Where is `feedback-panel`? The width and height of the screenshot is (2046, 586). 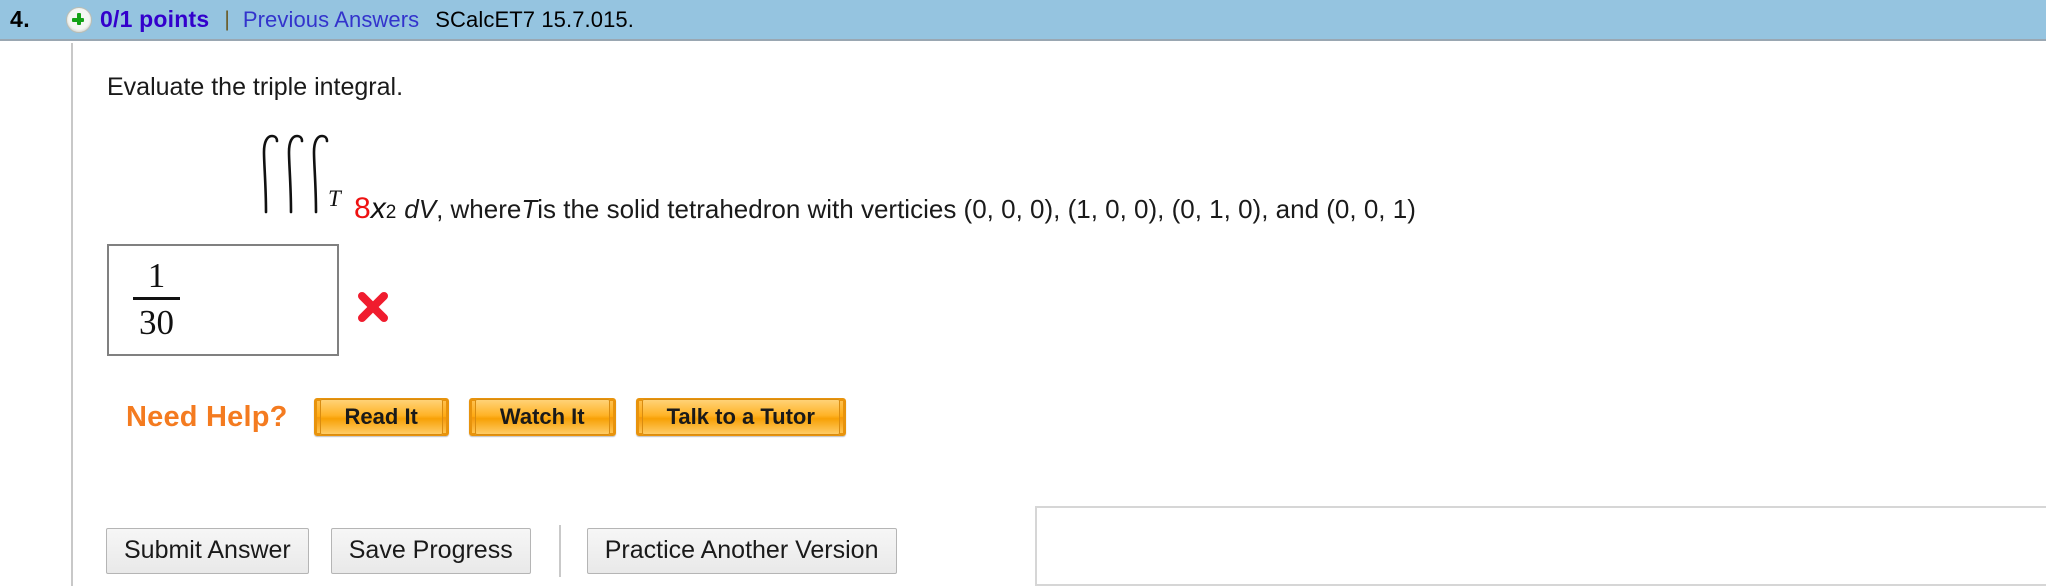 feedback-panel is located at coordinates (1540, 546).